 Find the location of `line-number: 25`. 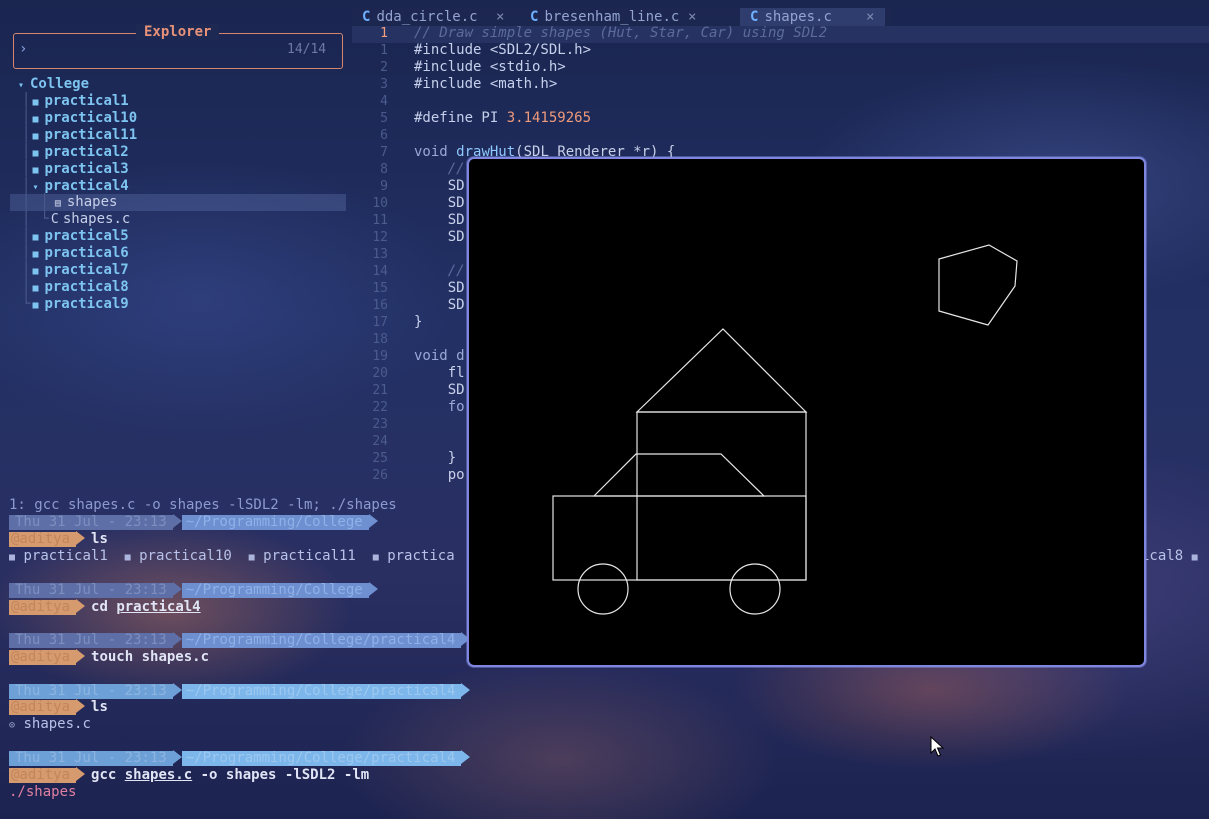

line-number: 25 is located at coordinates (380, 458).